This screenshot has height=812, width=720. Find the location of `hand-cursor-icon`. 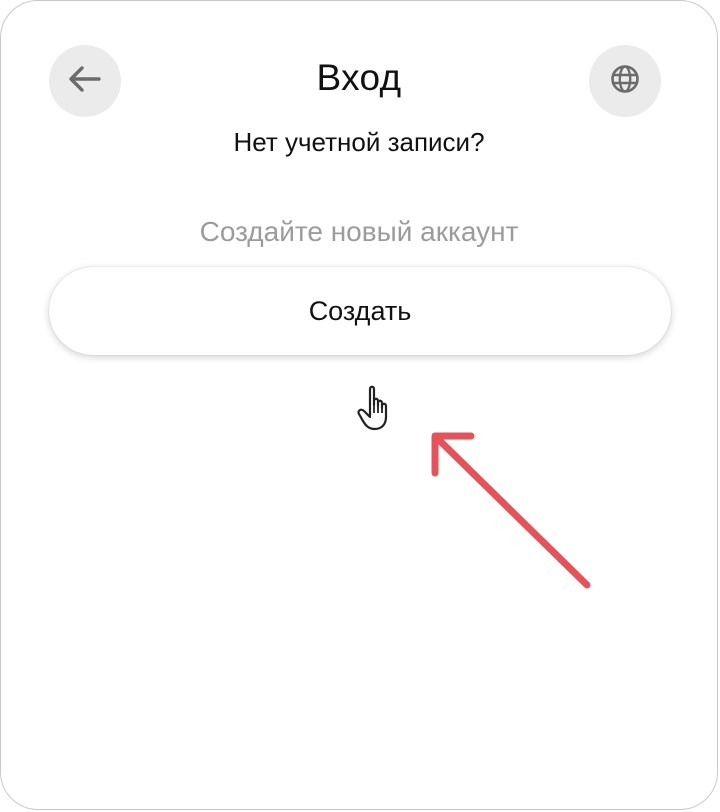

hand-cursor-icon is located at coordinates (372, 408).